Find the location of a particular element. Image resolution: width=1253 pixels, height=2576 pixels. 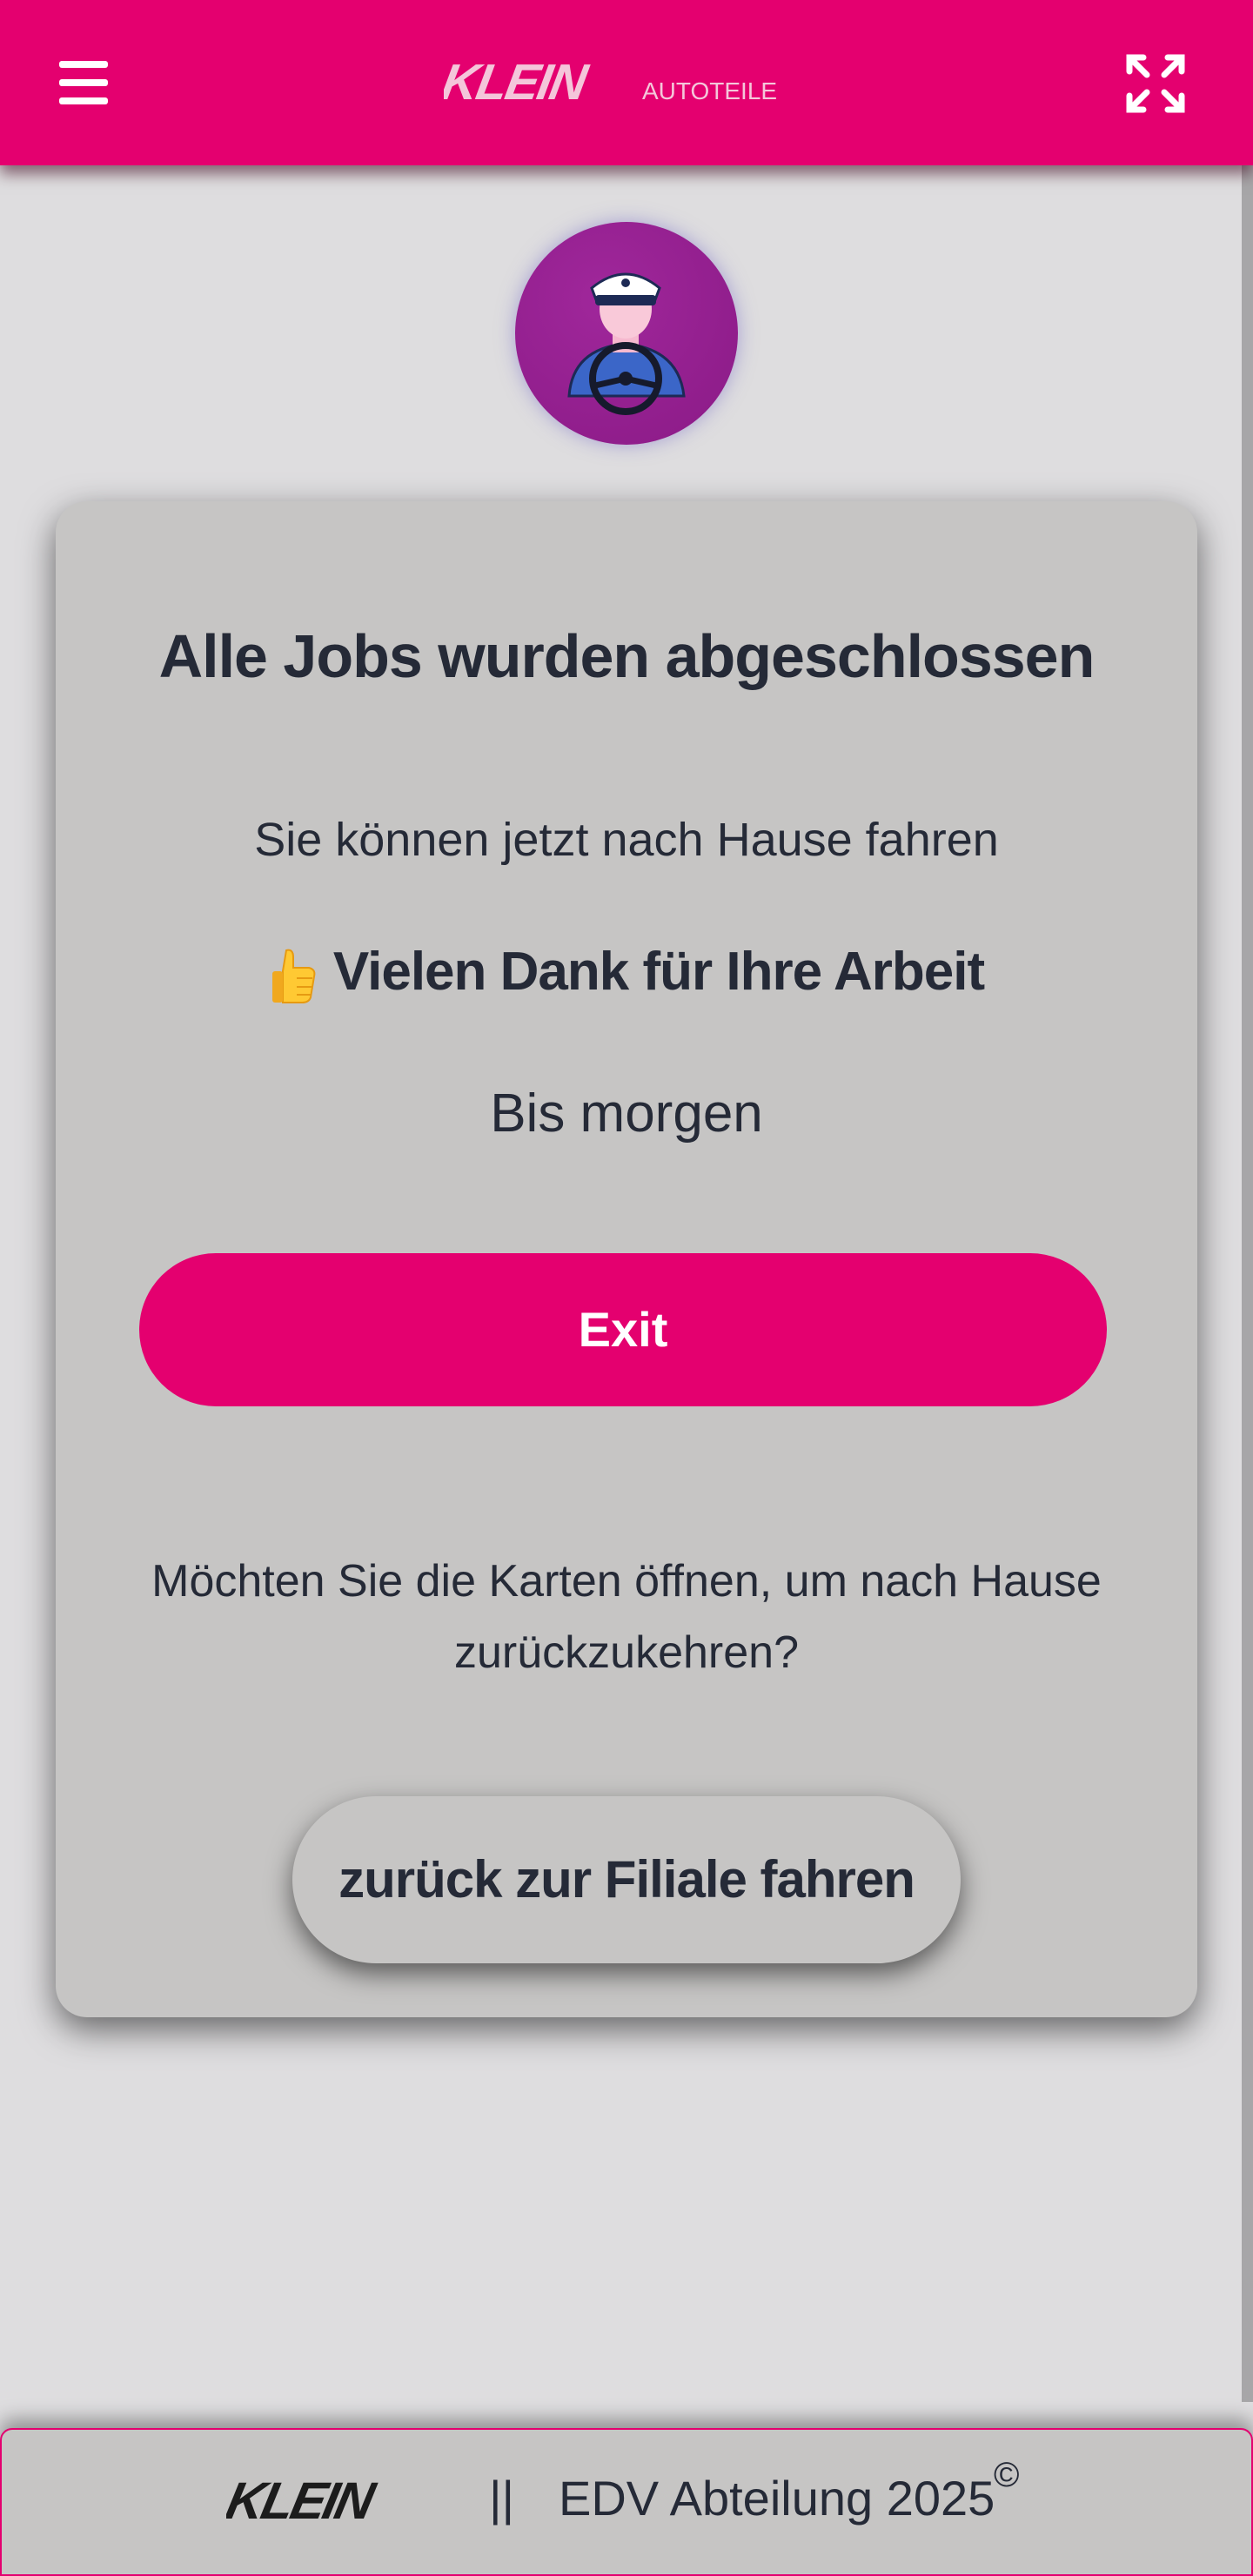

see-you-tomorrow-text: Bis morgen is located at coordinates (626, 1113).